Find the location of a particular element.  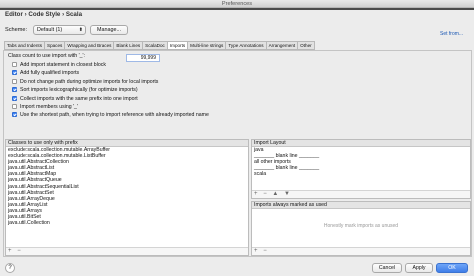

class-count-label: Class count to use import with '_': is located at coordinates (46, 56).